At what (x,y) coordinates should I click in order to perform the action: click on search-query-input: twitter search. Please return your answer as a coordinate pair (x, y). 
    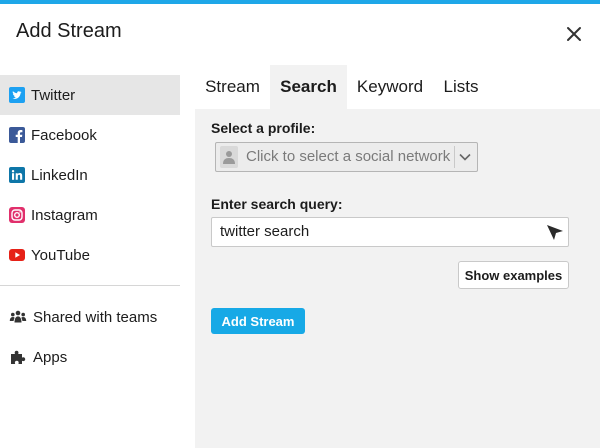
    Looking at the image, I should click on (390, 232).